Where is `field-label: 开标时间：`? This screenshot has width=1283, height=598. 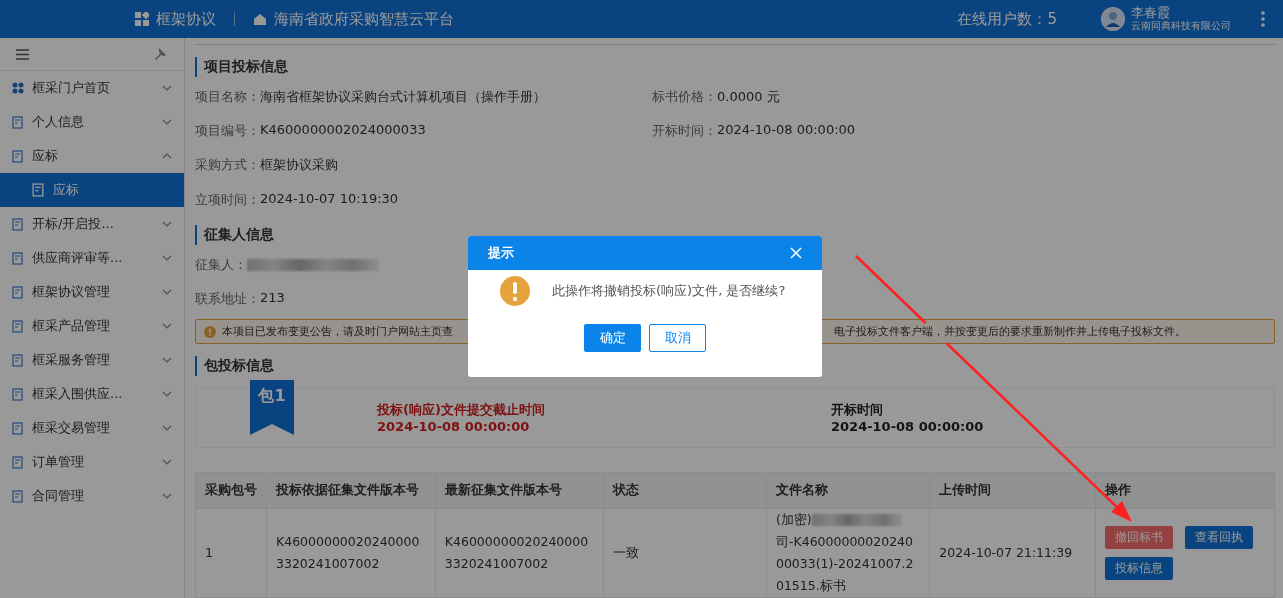
field-label: 开标时间： is located at coordinates (684, 131).